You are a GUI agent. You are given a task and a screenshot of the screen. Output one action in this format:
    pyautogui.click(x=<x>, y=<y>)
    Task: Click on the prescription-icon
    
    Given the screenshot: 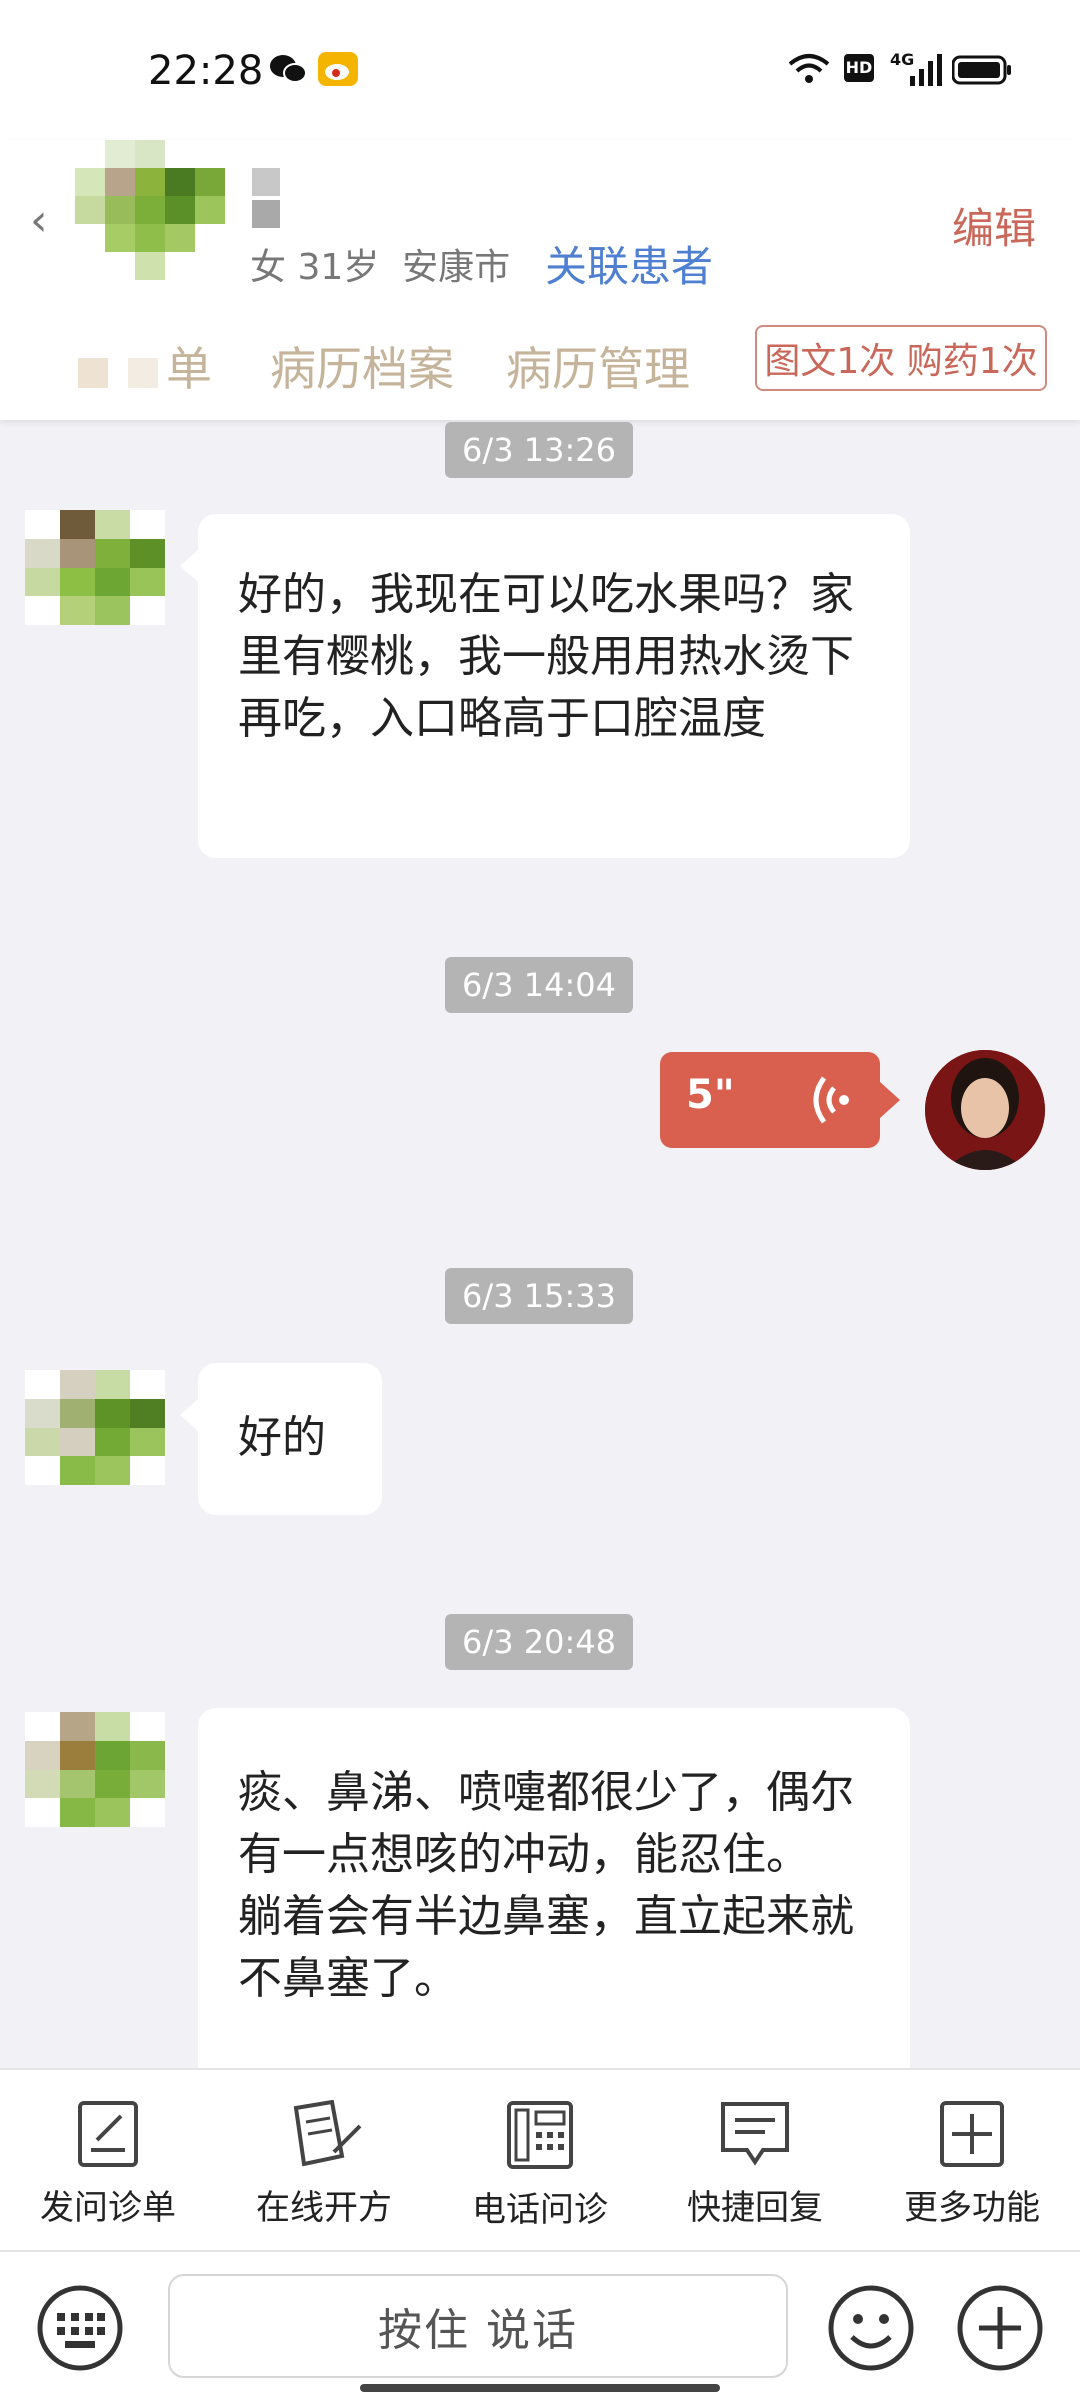 What is the action you would take?
    pyautogui.click(x=327, y=2133)
    